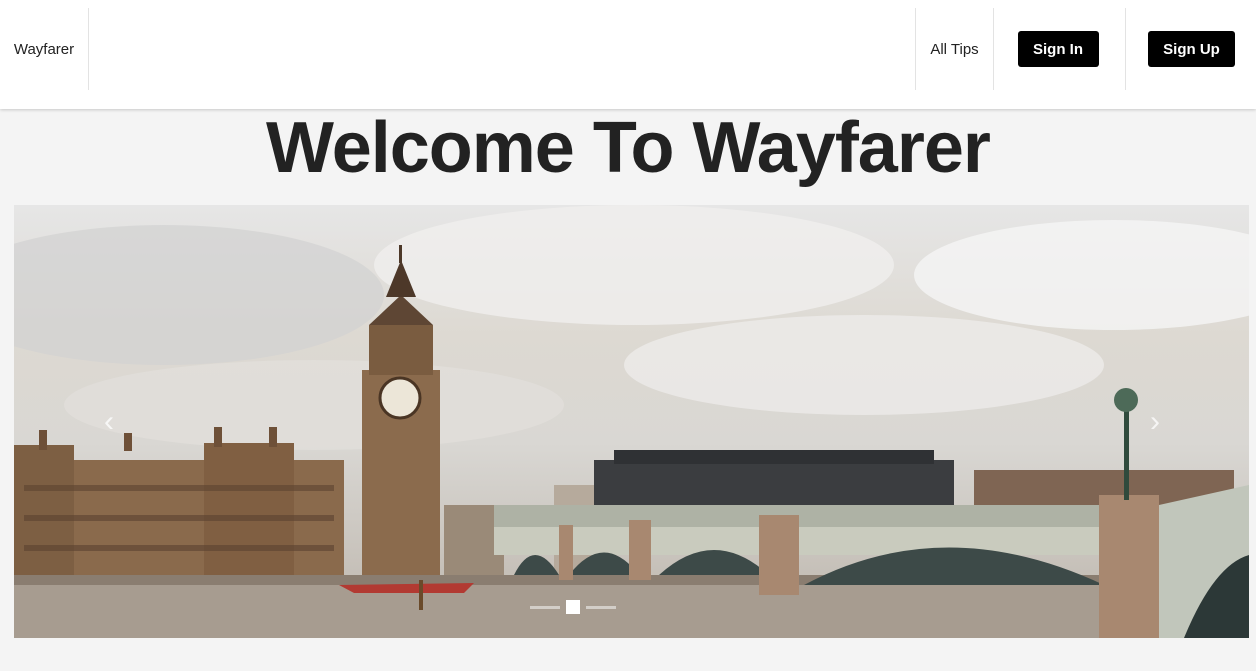 The height and width of the screenshot is (671, 1256). I want to click on page-title: Welcome To Wayfarer, so click(628, 148).